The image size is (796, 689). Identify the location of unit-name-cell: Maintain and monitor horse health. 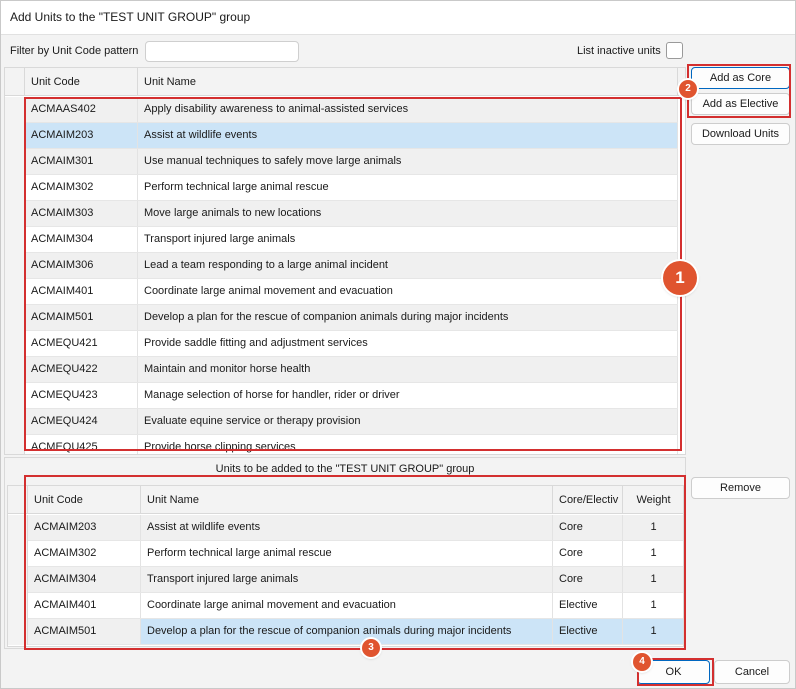
(408, 369).